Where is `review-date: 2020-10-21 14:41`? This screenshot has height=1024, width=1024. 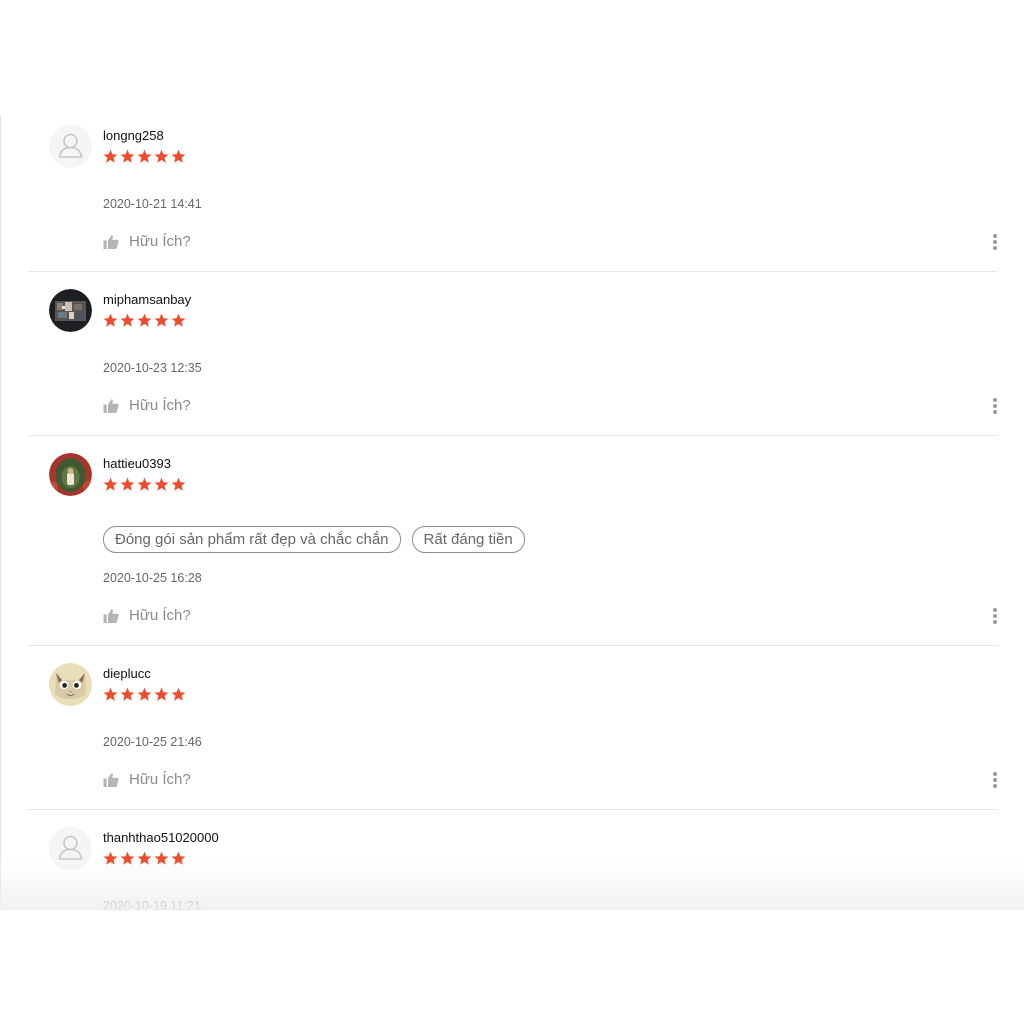 review-date: 2020-10-21 14:41 is located at coordinates (152, 204).